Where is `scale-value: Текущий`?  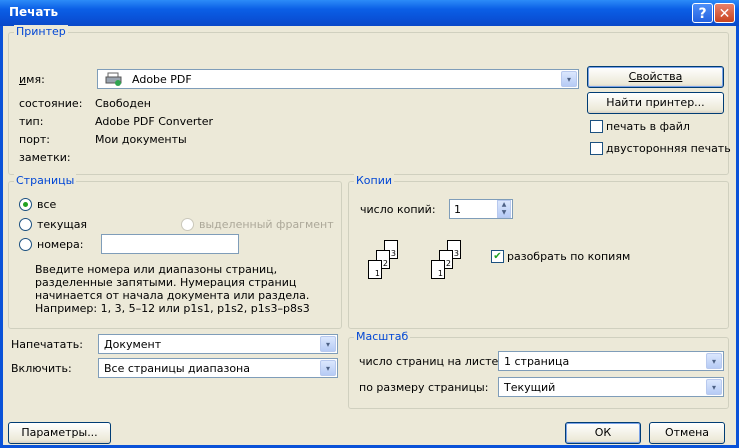 scale-value: Текущий is located at coordinates (530, 387).